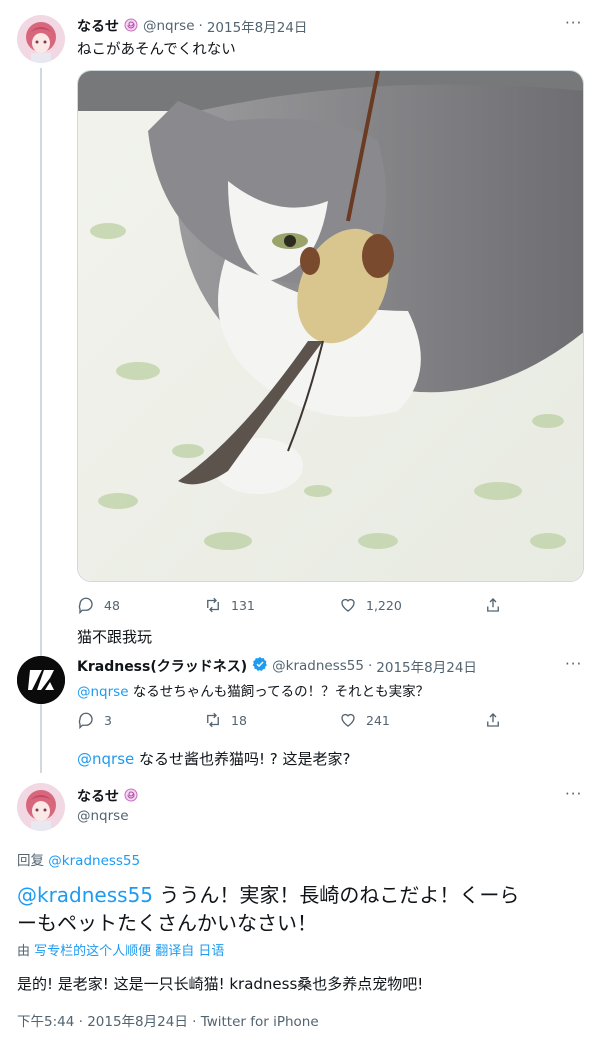 The height and width of the screenshot is (1039, 598). I want to click on verified-badge-icon, so click(260, 666).